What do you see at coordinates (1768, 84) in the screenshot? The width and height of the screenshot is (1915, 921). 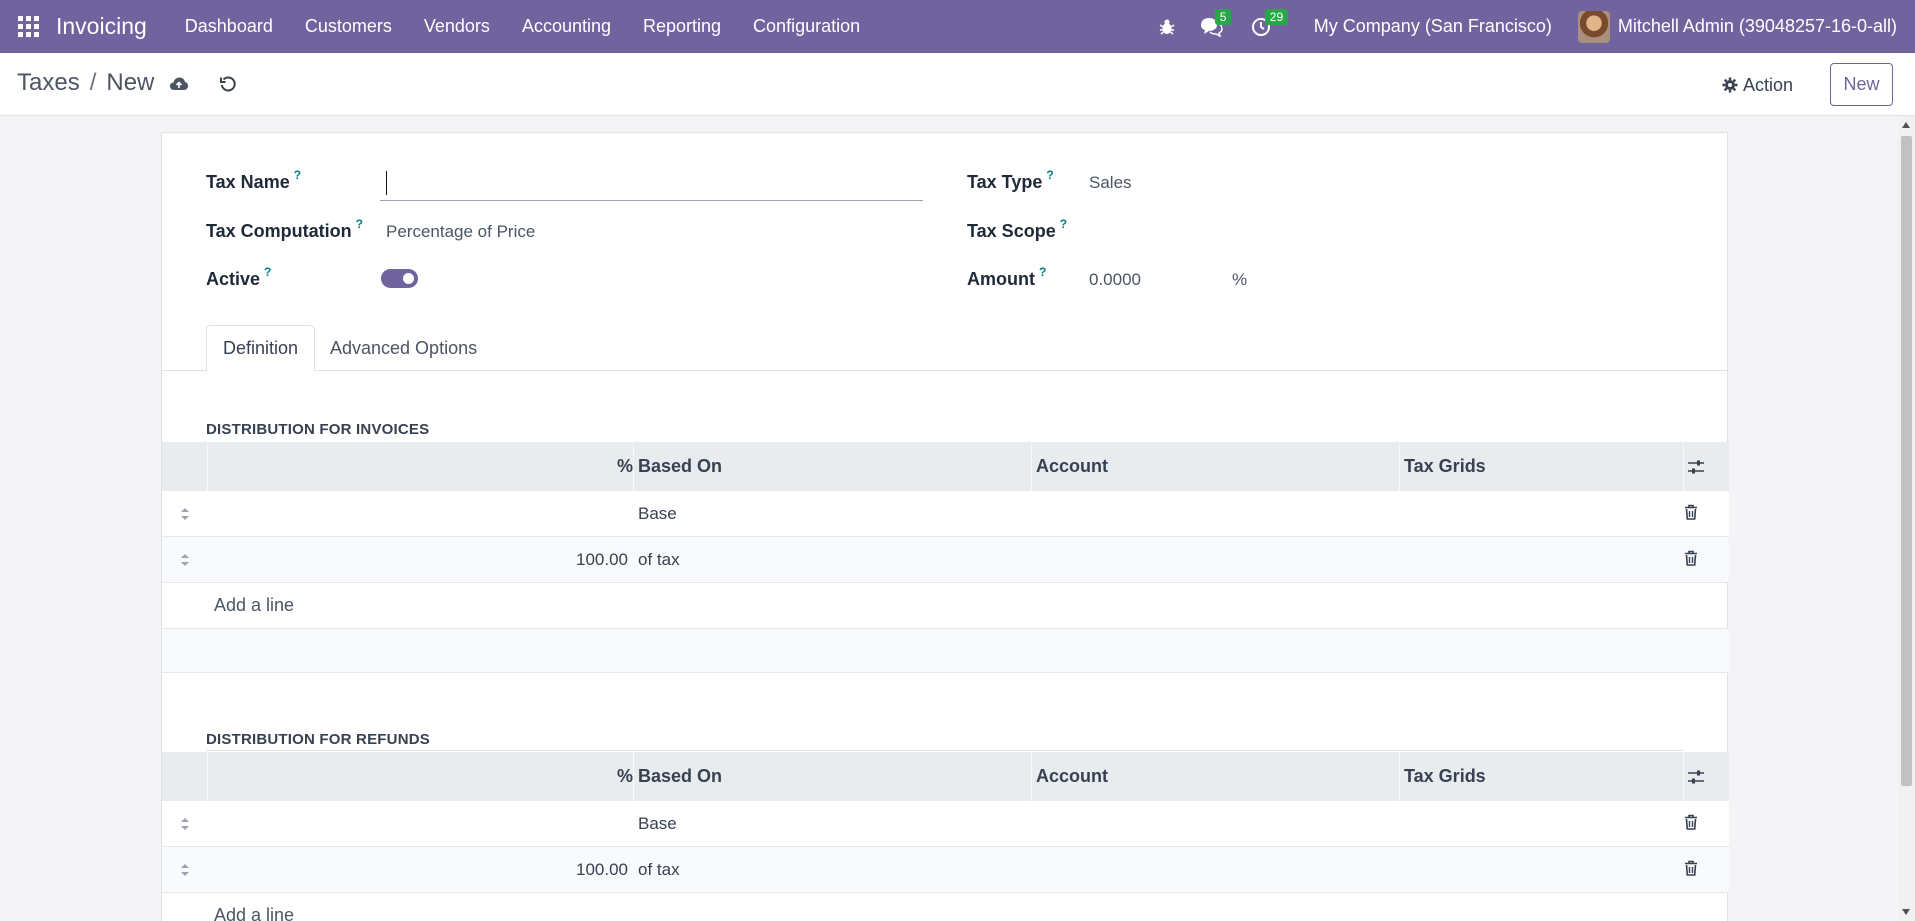 I see `action-label: Action` at bounding box center [1768, 84].